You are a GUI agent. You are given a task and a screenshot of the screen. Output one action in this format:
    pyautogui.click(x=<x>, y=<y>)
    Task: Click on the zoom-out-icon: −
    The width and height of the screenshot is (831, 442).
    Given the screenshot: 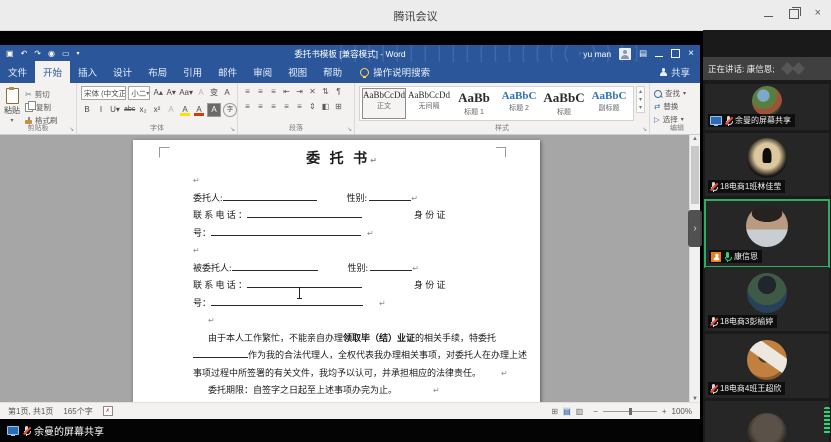 What is the action you would take?
    pyautogui.click(x=595, y=411)
    